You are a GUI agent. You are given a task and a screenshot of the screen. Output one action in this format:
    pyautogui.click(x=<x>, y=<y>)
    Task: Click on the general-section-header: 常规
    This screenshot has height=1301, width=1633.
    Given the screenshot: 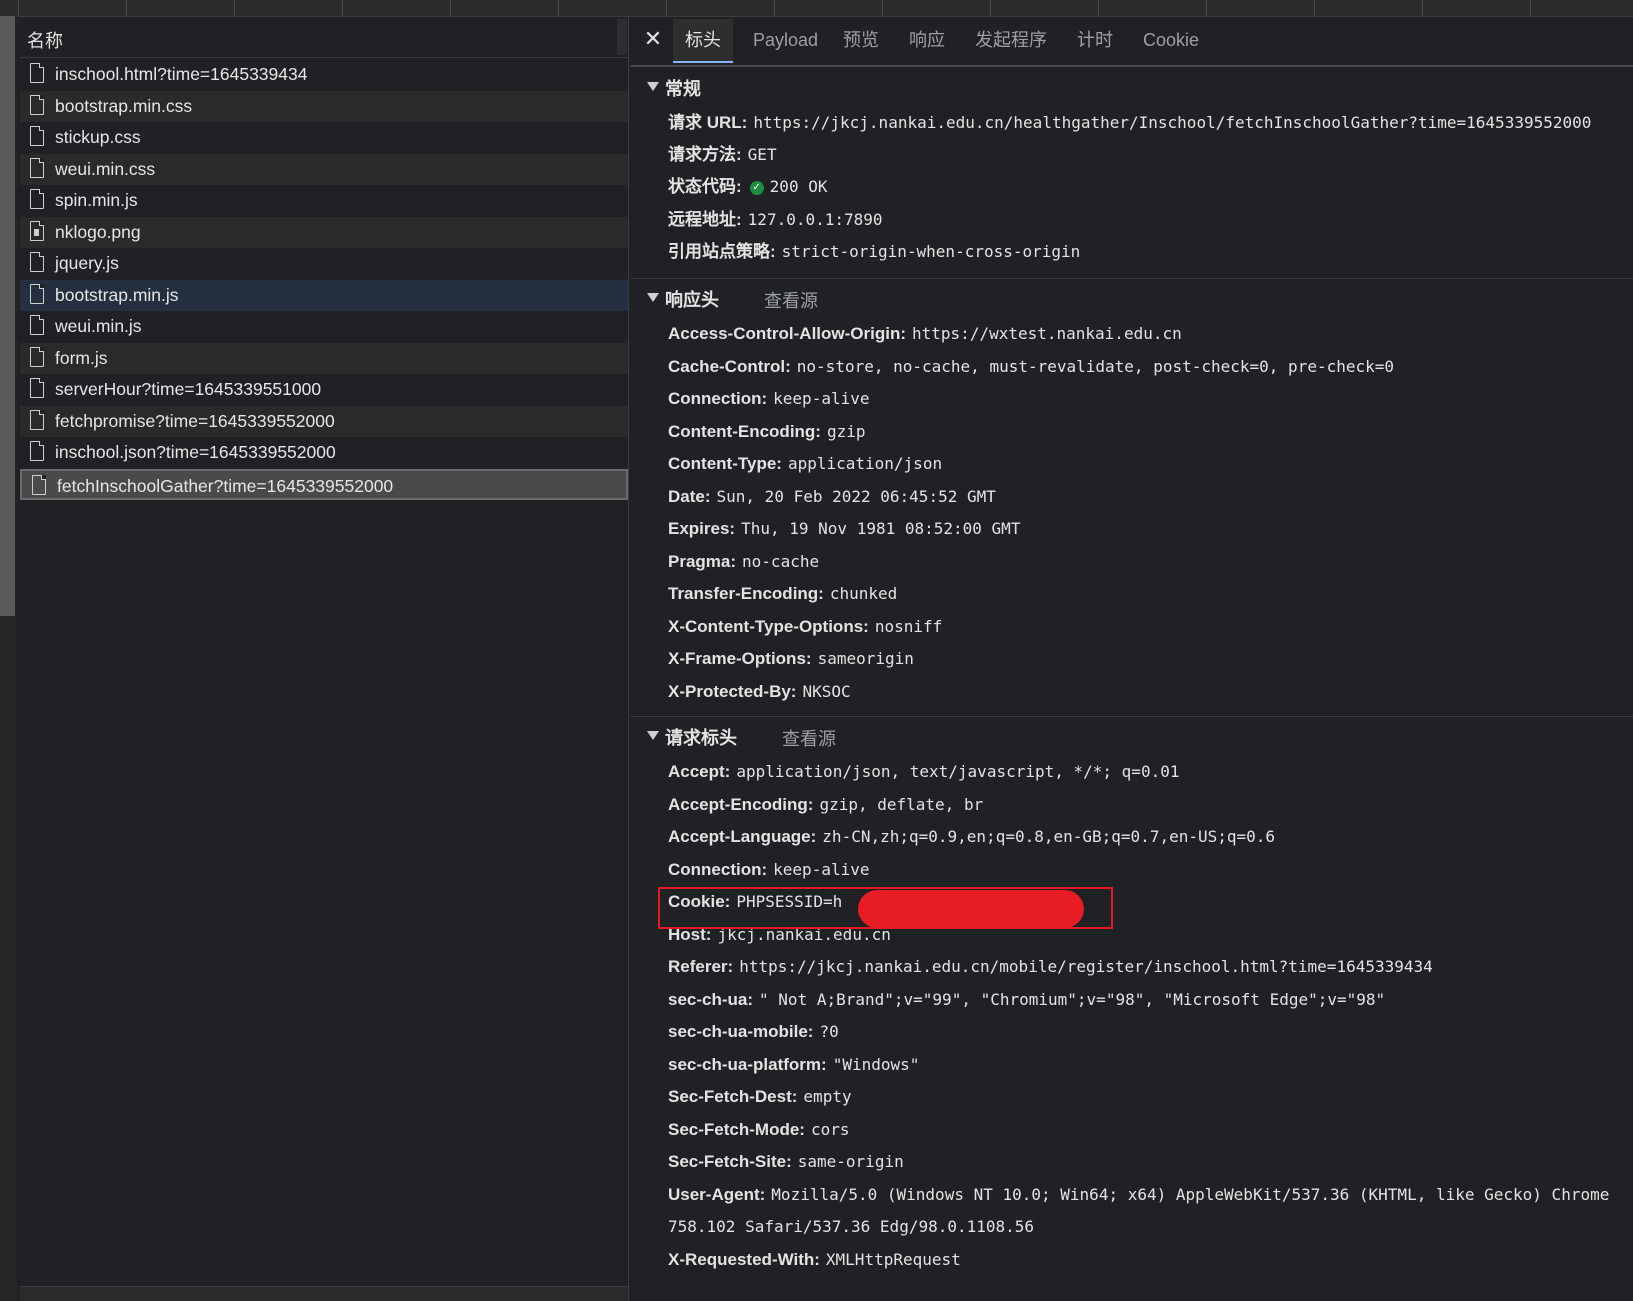 What is the action you would take?
    pyautogui.click(x=1132, y=86)
    